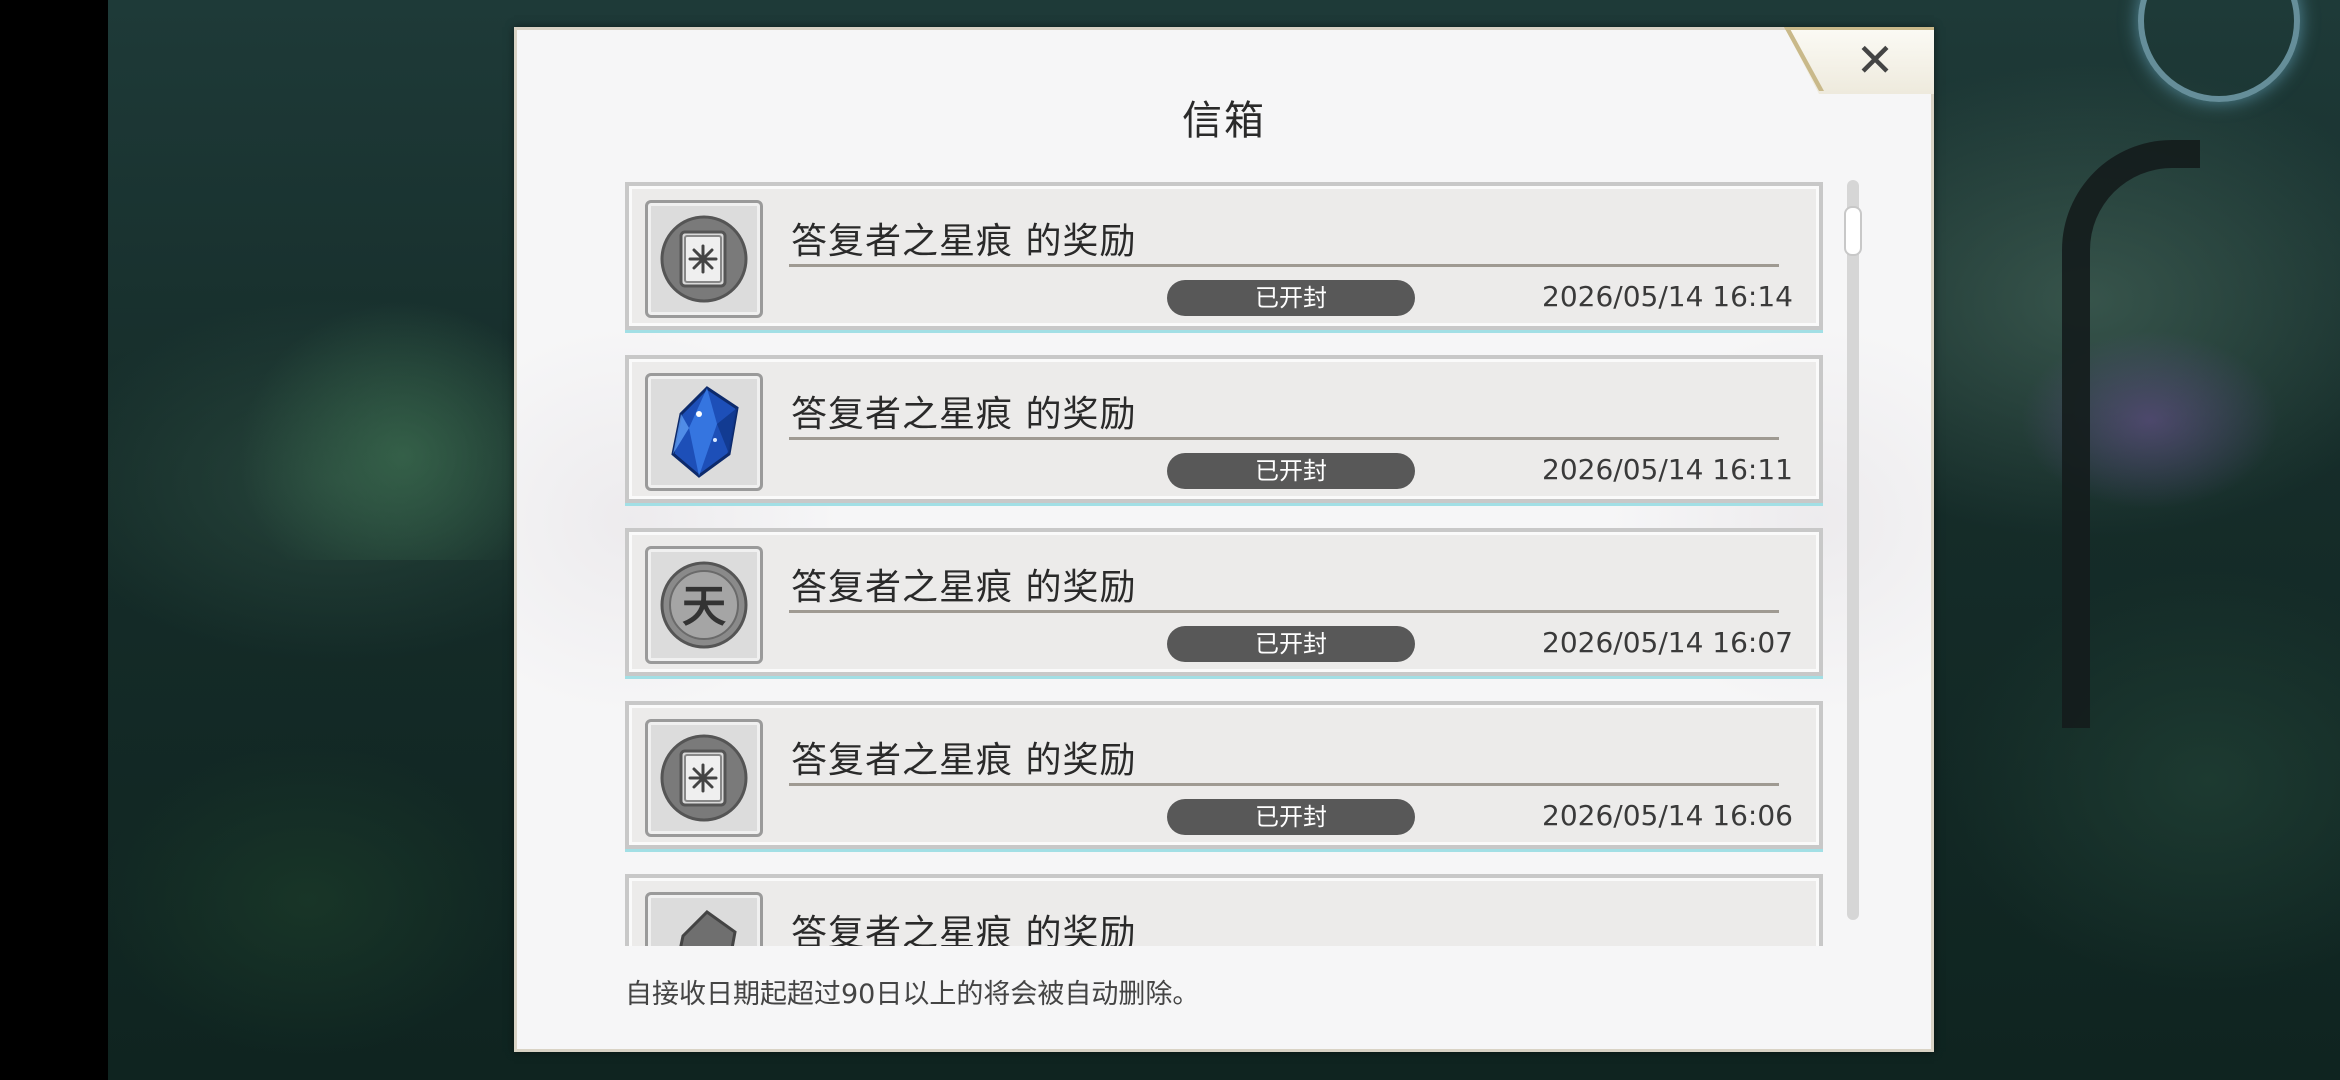  Describe the element at coordinates (1667, 642) in the screenshot. I see `mail-timestamp: 2026/05/14 16:07` at that location.